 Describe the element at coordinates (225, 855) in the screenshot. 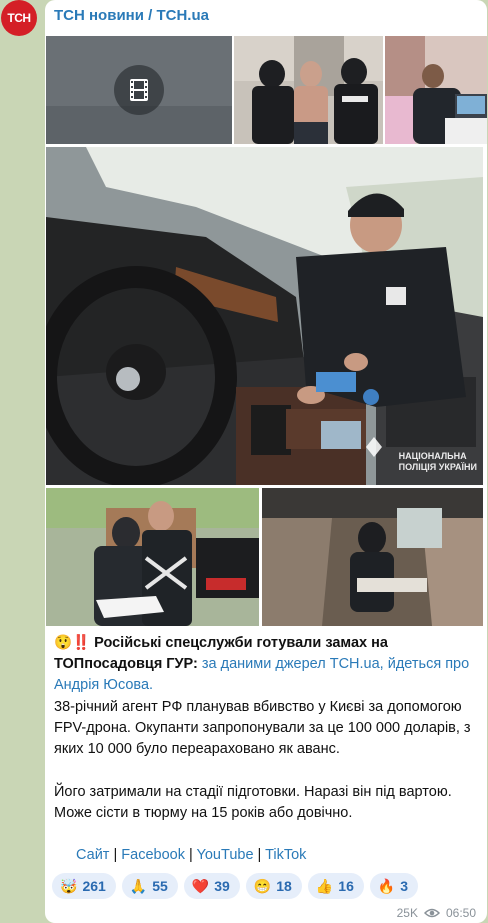

I see `link-youtube: YouTube` at that location.